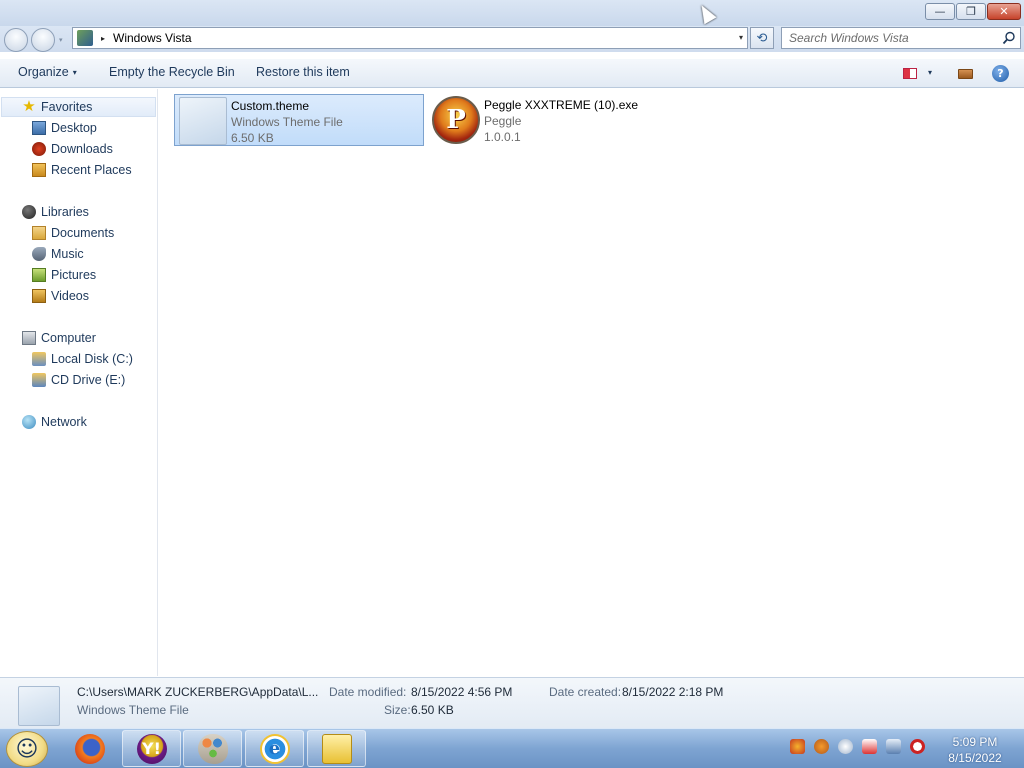 The height and width of the screenshot is (768, 1024). Describe the element at coordinates (585, 692) in the screenshot. I see `date-created-label: Date created:` at that location.